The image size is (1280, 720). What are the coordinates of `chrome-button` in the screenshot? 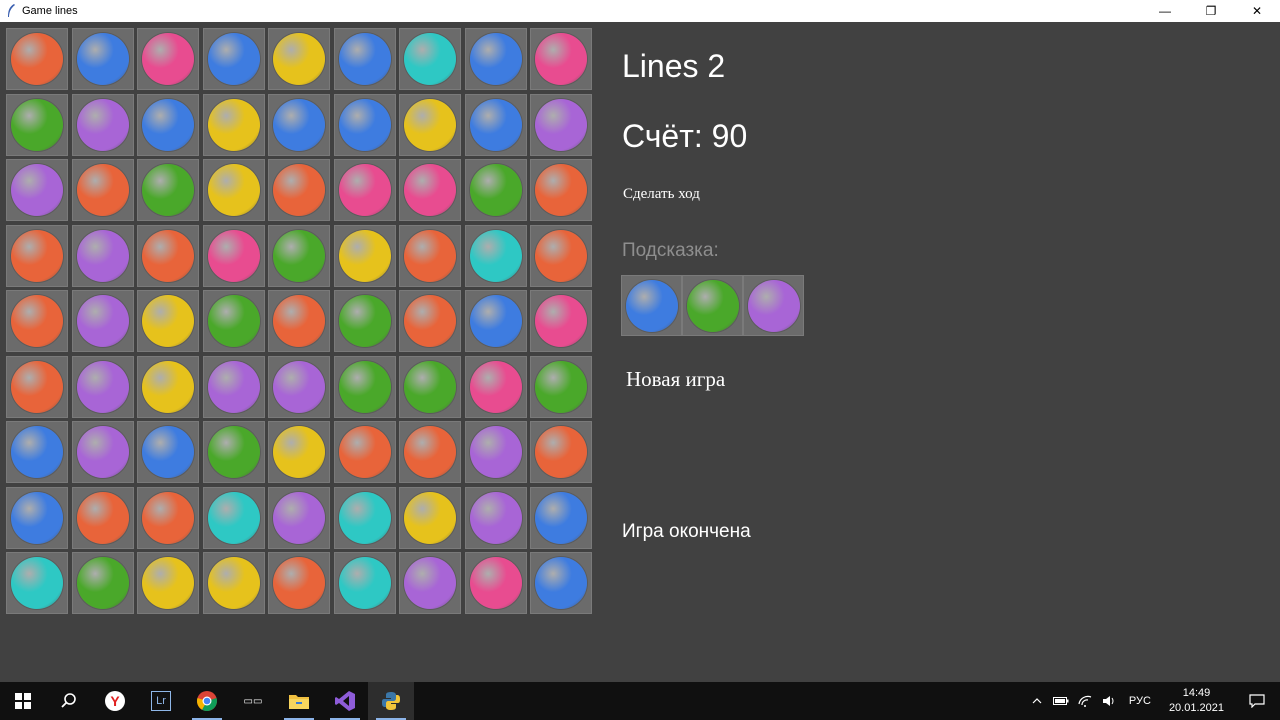 It's located at (207, 701).